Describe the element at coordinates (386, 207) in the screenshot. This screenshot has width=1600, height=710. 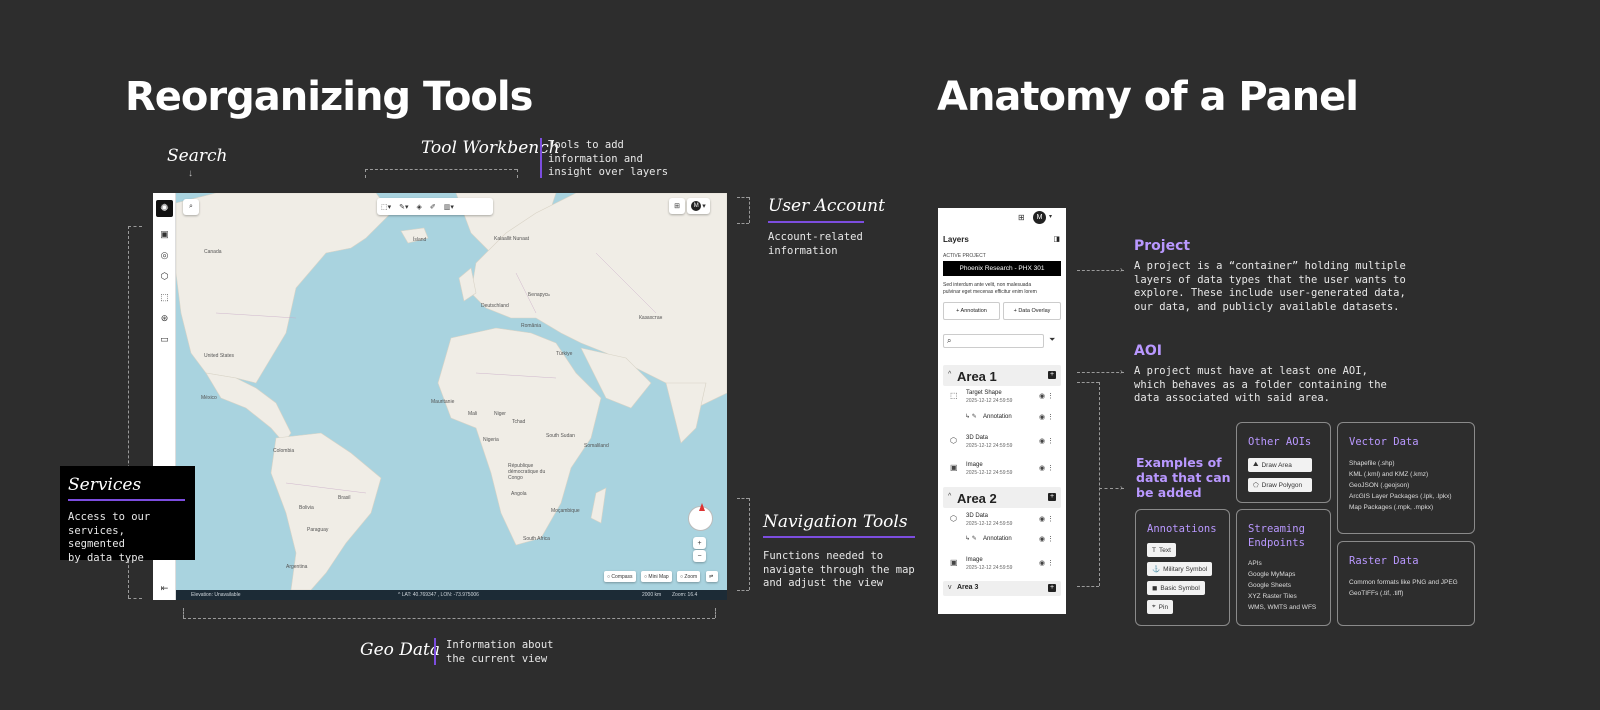
I see `select-tool-icon: ⬚▾` at that location.